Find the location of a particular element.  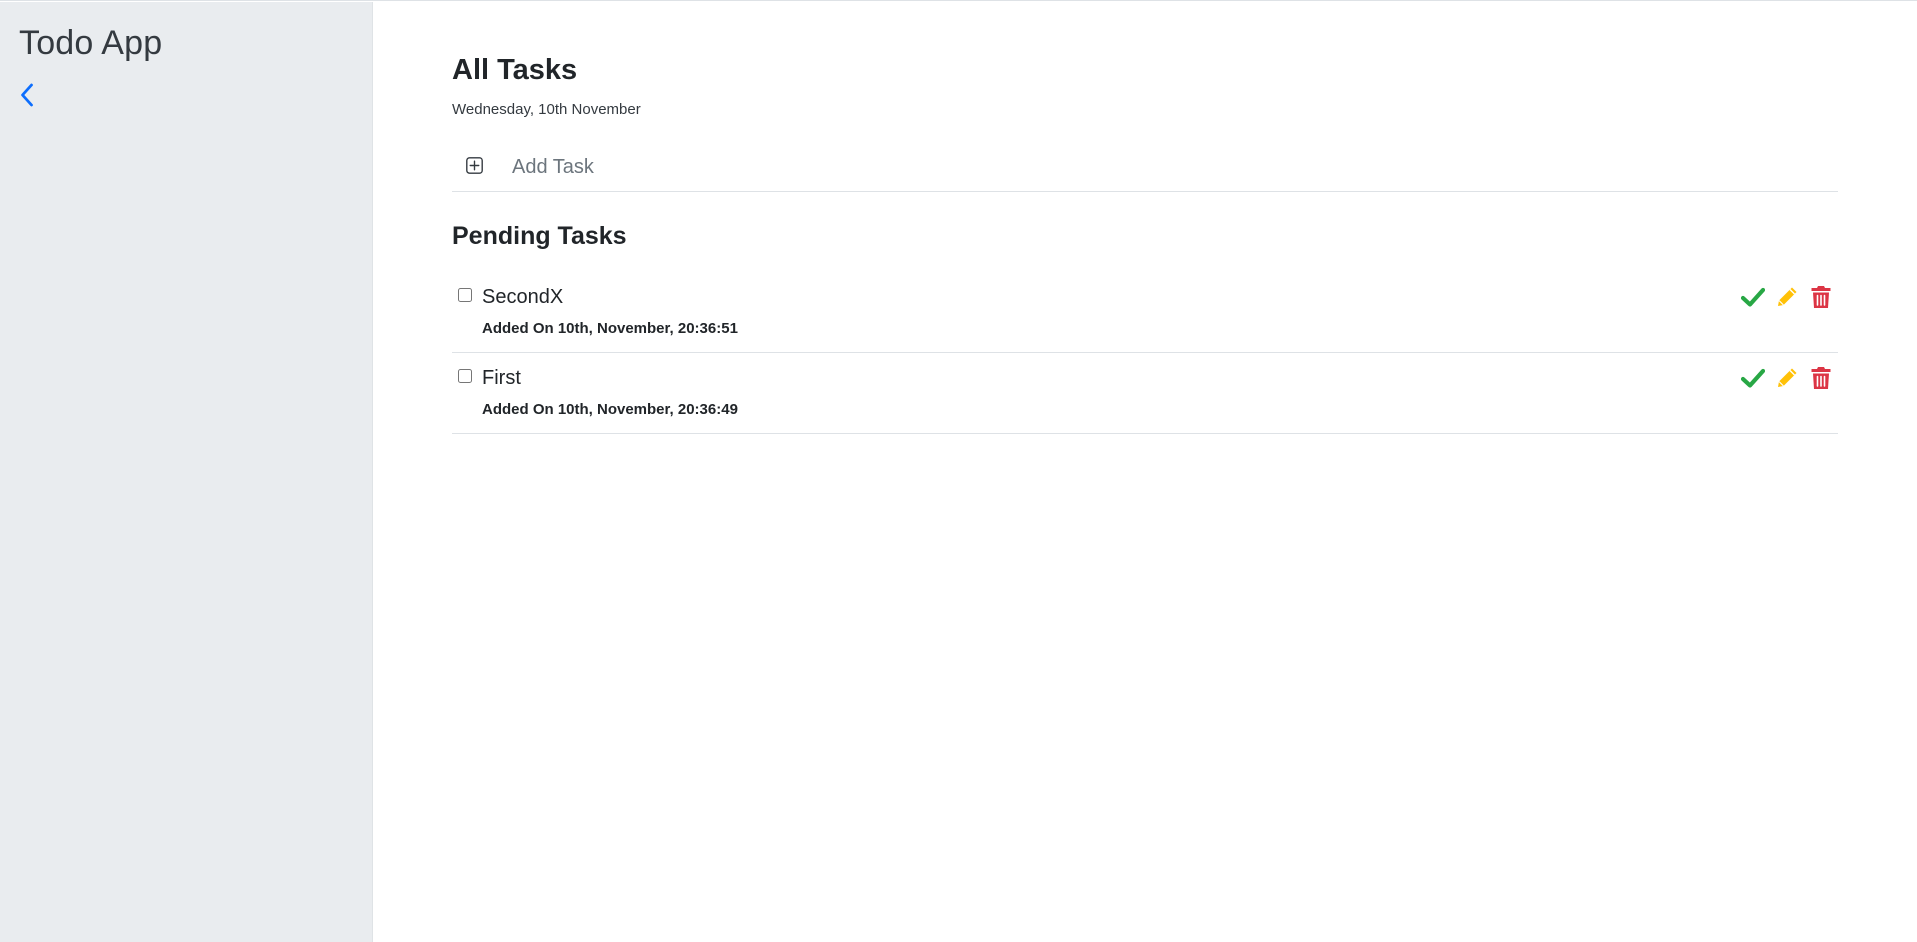

app-title: Todo App is located at coordinates (91, 43).